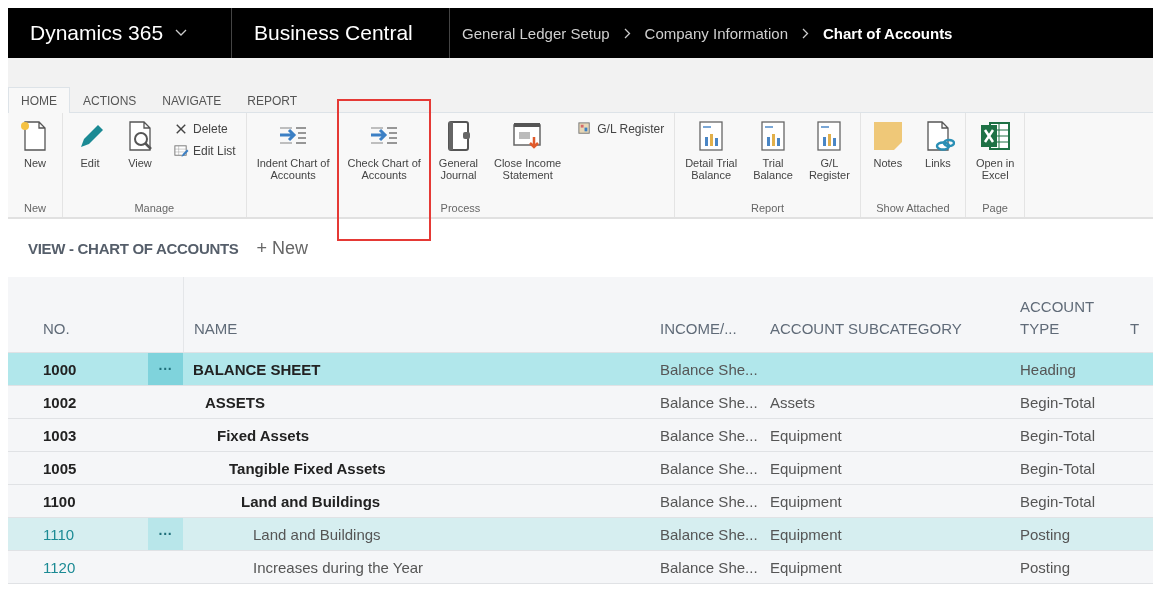  What do you see at coordinates (78, 402) in the screenshot?
I see `account-number: 1002` at bounding box center [78, 402].